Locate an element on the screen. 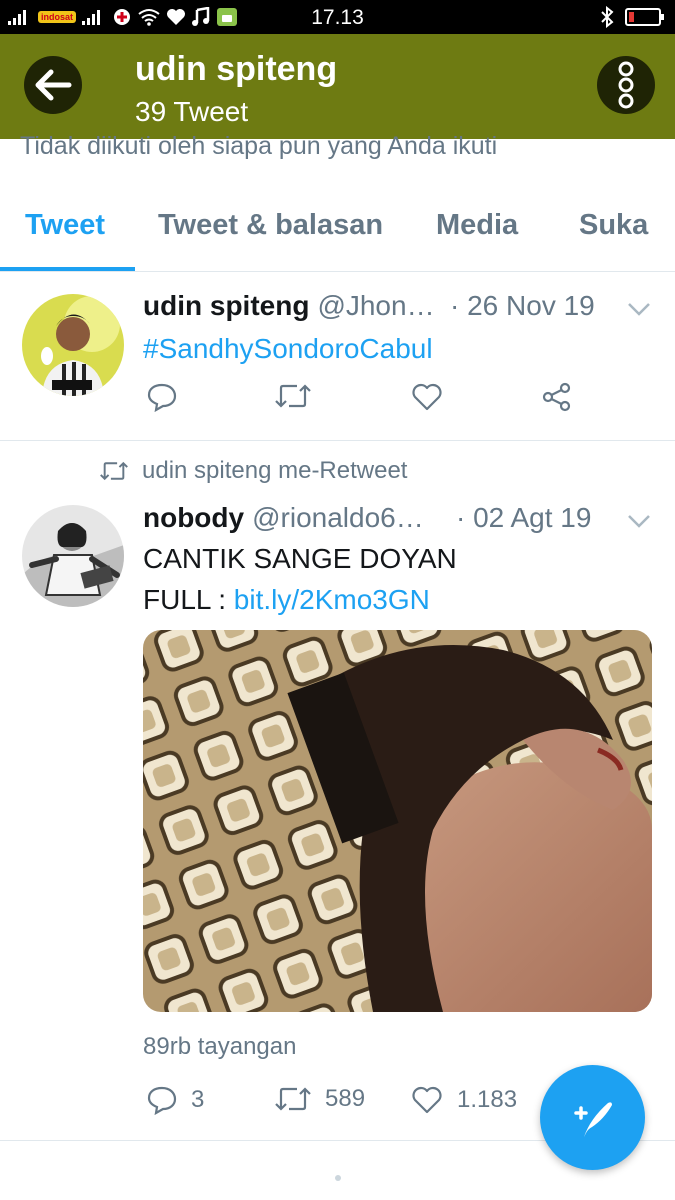 This screenshot has width=675, height=1200. tweet-link: bit.ly/2Kmo3GN is located at coordinates (332, 599).